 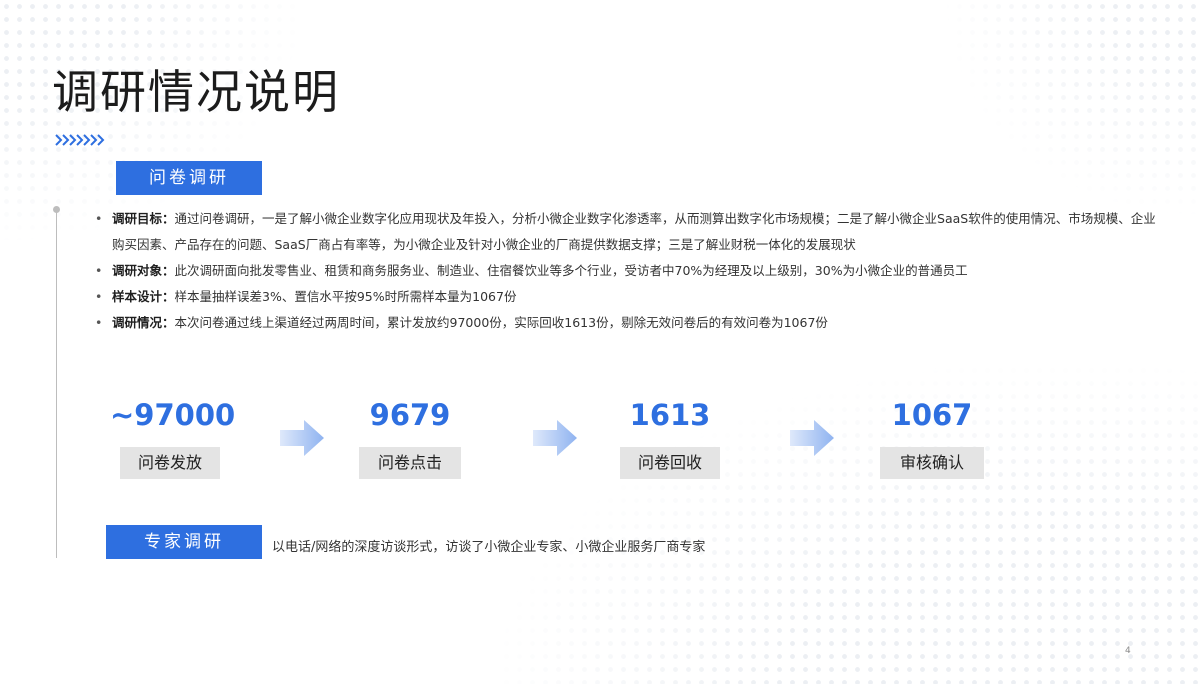 I want to click on expert-research-text: 以电话/网络的深度访谈形式，访谈了小微企业专家、小微企业服务厂商专家, so click(x=489, y=547).